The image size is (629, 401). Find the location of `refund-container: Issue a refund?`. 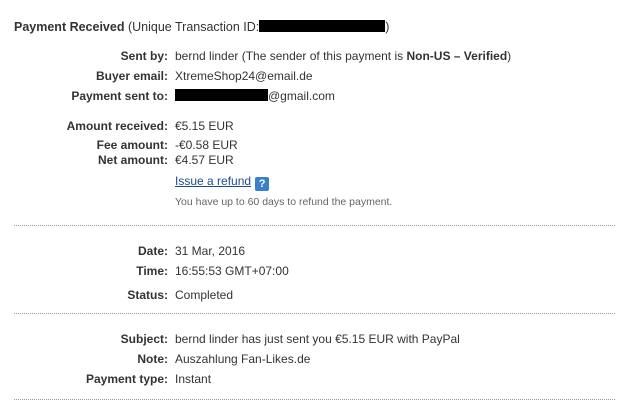

refund-container: Issue a refund? is located at coordinates (222, 182).